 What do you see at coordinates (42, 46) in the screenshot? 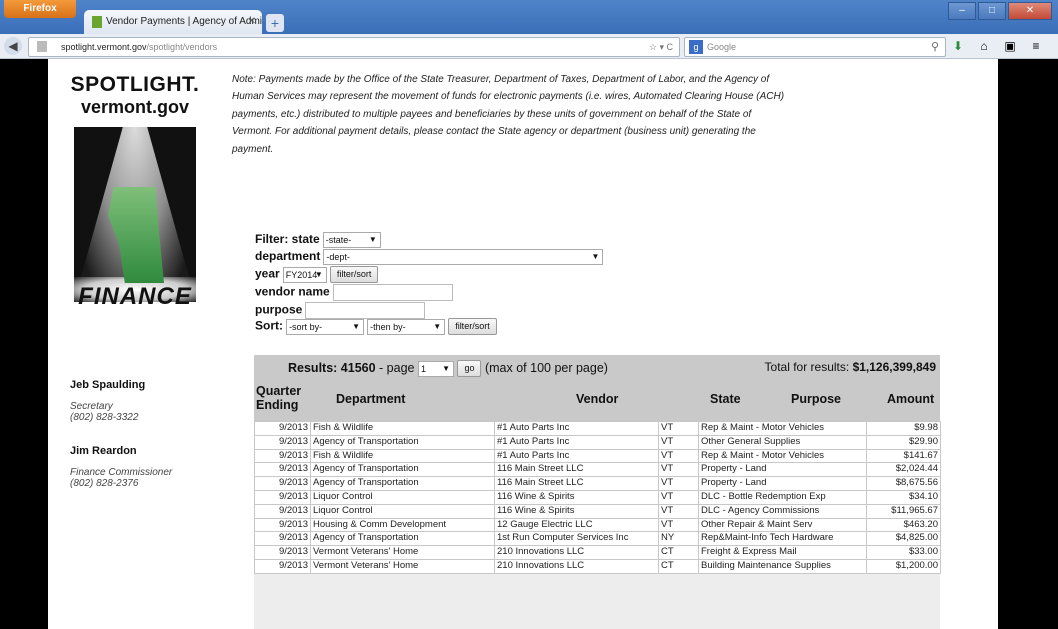
I see `site-identity-icon` at bounding box center [42, 46].